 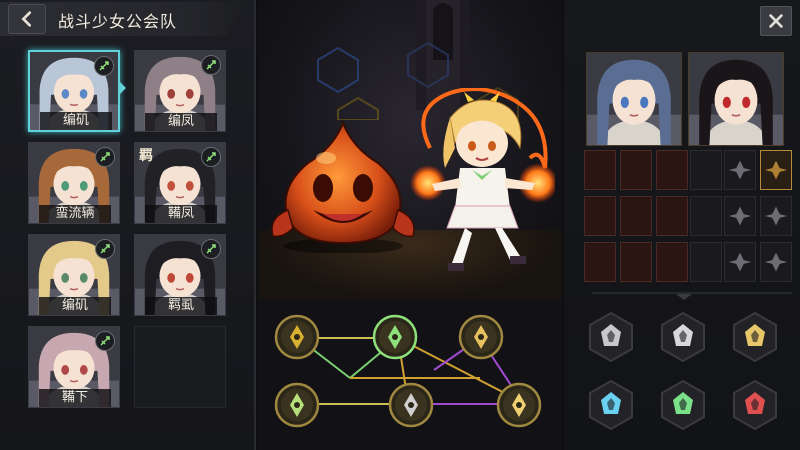 What do you see at coordinates (75, 398) in the screenshot?
I see `hero-name: 鞴下` at bounding box center [75, 398].